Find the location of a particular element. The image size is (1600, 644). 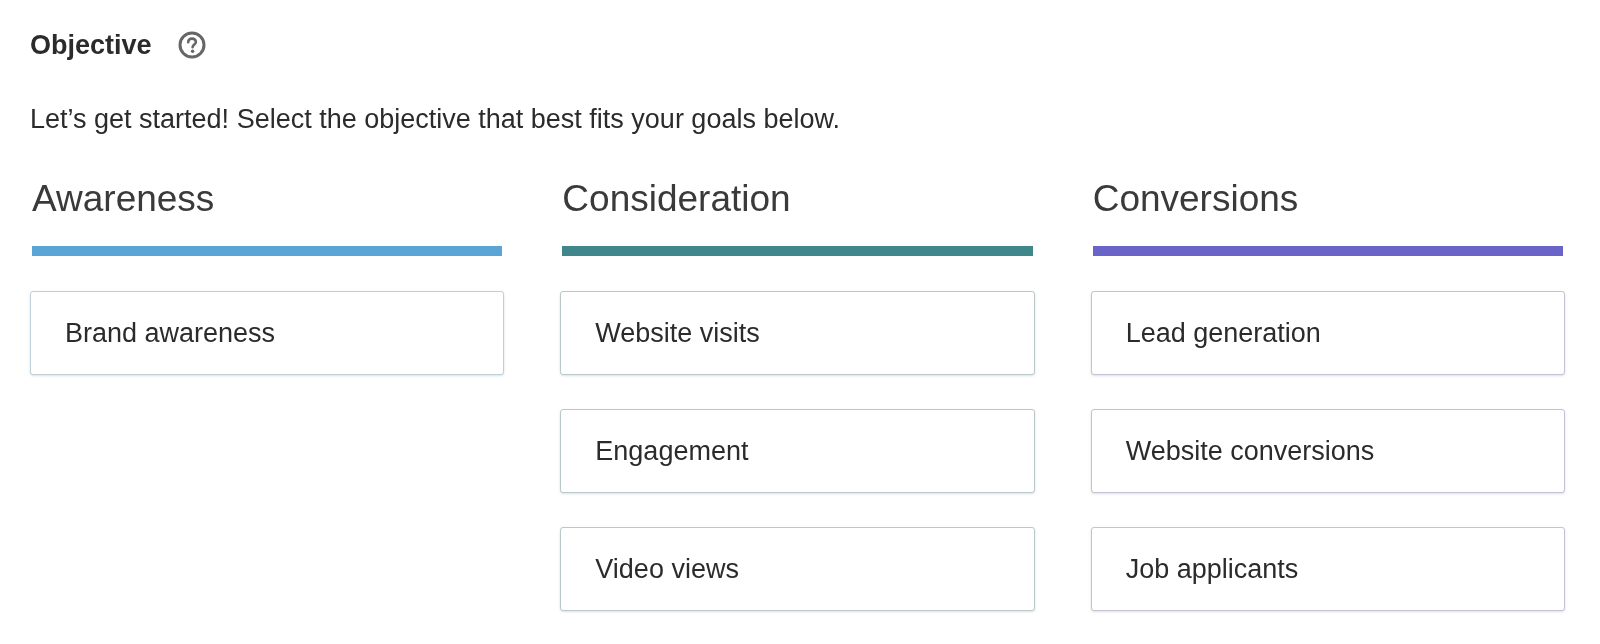

objective-option: Video views is located at coordinates (797, 569).